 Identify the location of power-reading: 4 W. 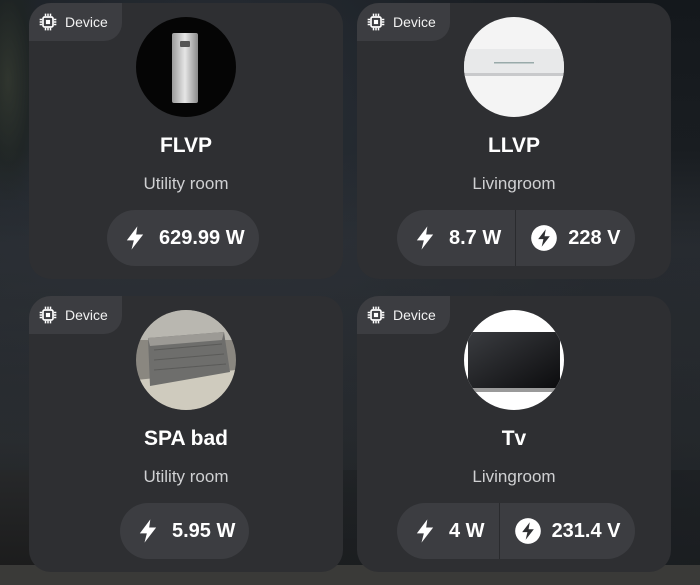
(448, 531).